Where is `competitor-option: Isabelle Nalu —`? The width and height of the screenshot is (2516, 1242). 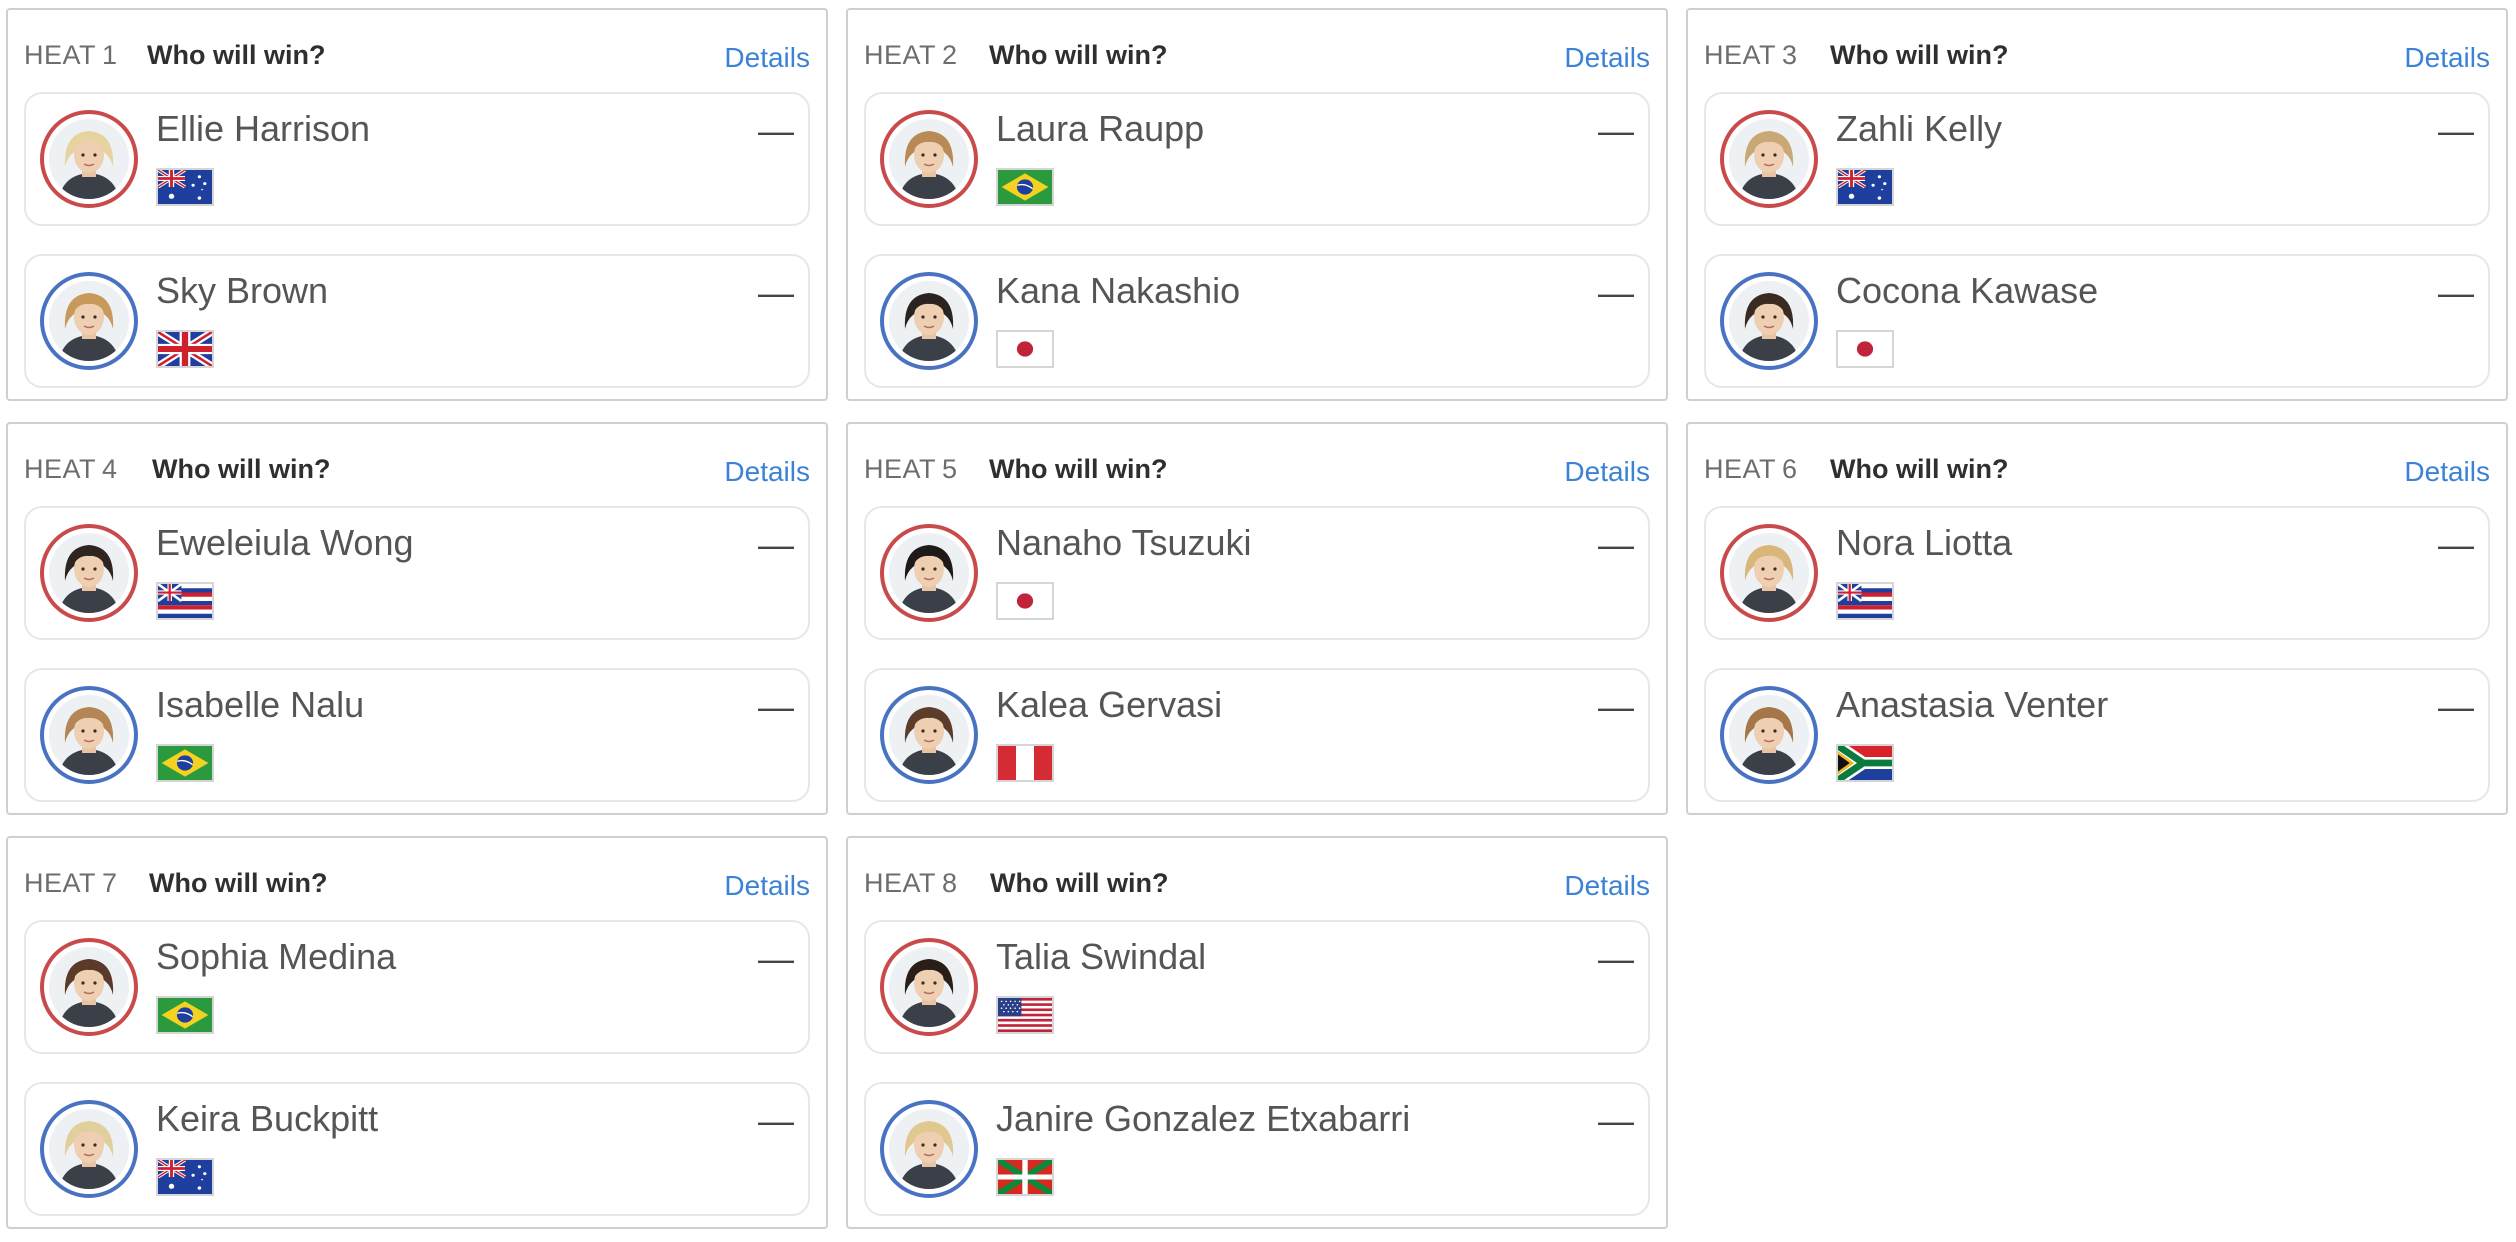 competitor-option: Isabelle Nalu — is located at coordinates (417, 735).